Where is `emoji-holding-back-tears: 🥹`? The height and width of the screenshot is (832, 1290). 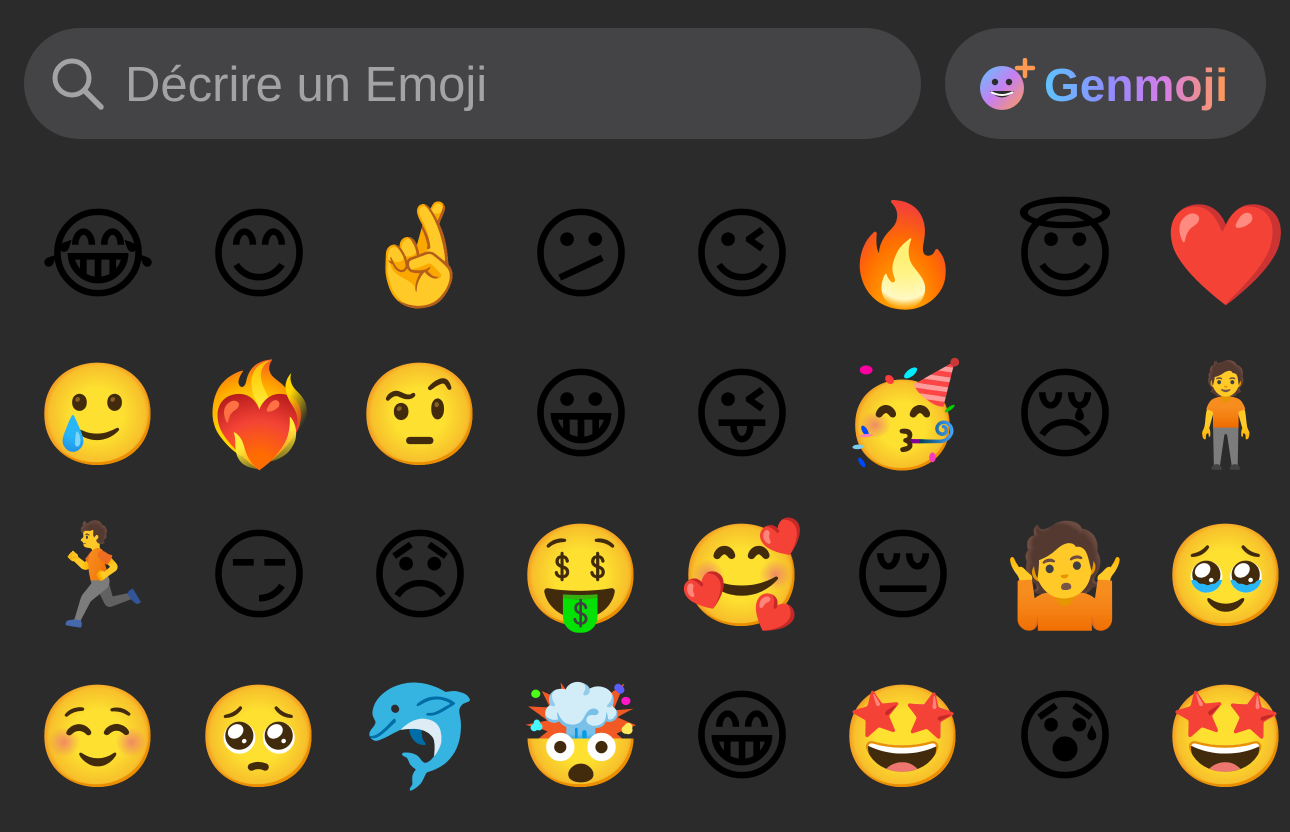 emoji-holding-back-tears: 🥹 is located at coordinates (1220, 576).